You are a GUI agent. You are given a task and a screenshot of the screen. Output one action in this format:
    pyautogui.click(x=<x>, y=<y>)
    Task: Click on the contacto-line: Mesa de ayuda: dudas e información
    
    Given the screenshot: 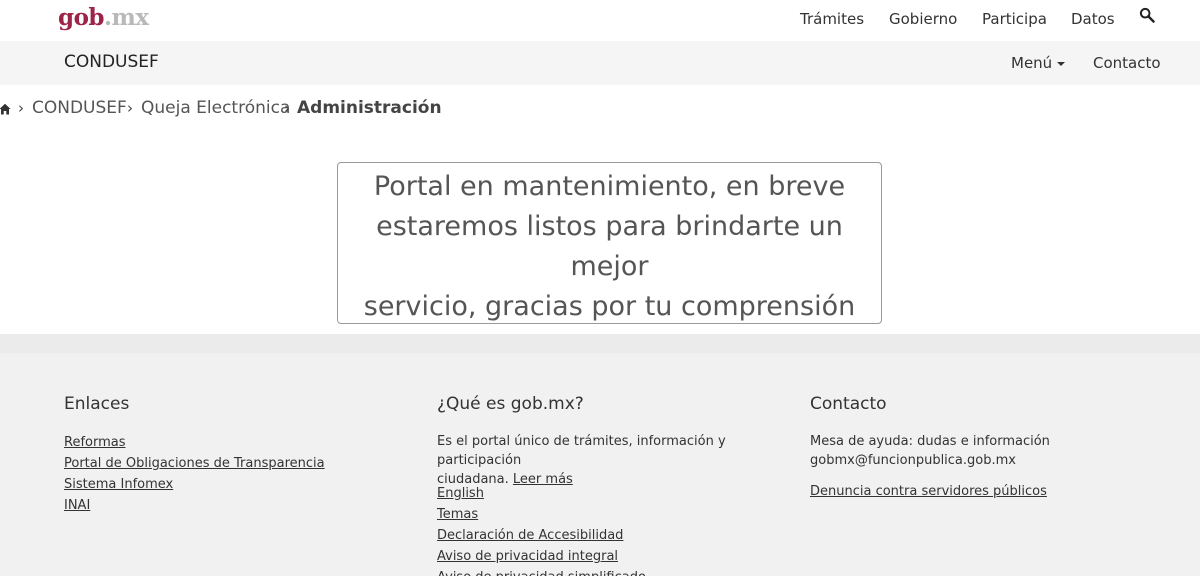 What is the action you would take?
    pyautogui.click(x=930, y=441)
    